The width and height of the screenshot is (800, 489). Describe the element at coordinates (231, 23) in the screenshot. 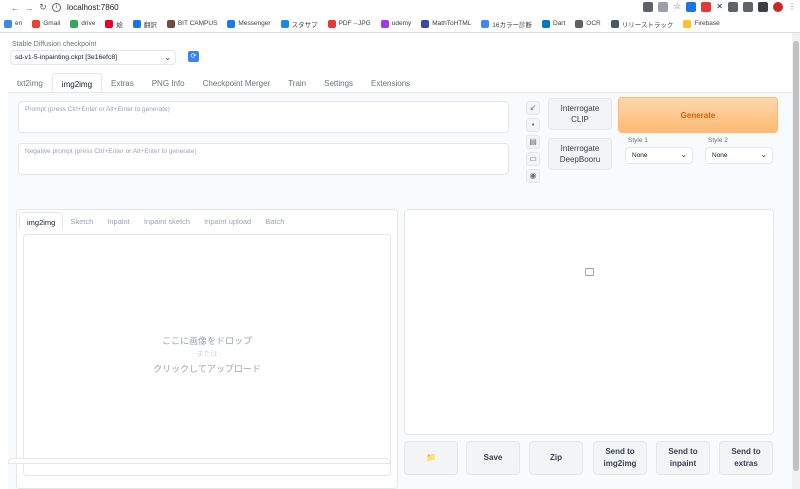

I see `facebook-icon` at that location.